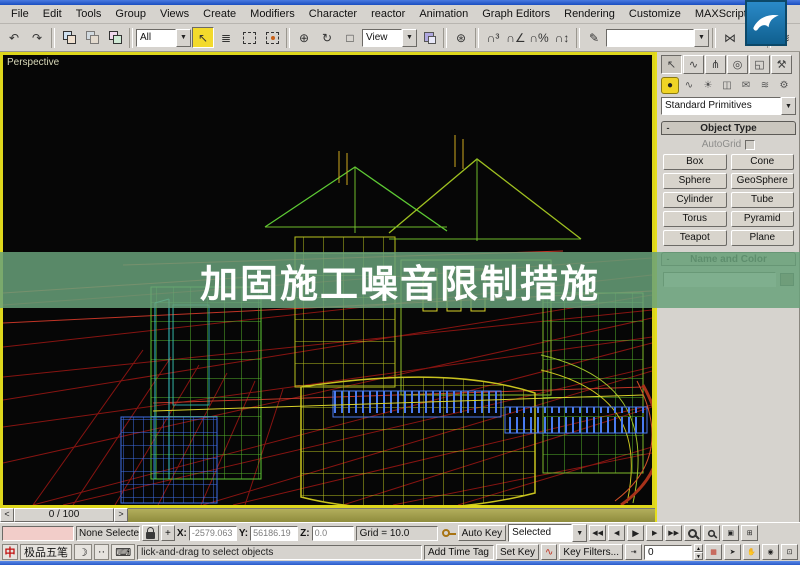 This screenshot has height=565, width=800. What do you see at coordinates (730, 37) in the screenshot?
I see `mirror-icon: ⋈` at bounding box center [730, 37].